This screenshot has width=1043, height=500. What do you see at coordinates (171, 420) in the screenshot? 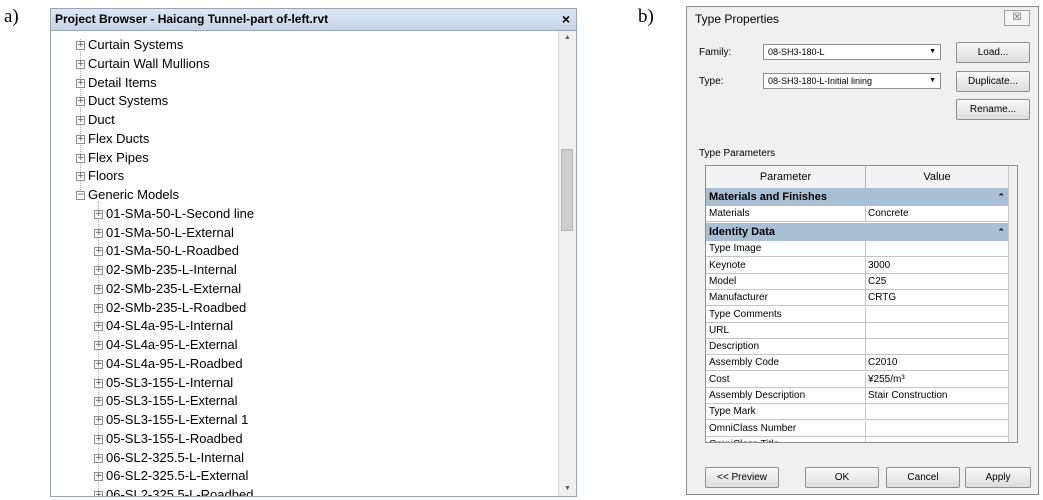
I see `tree-child-node: +05-SL3-155-L-External 1` at bounding box center [171, 420].